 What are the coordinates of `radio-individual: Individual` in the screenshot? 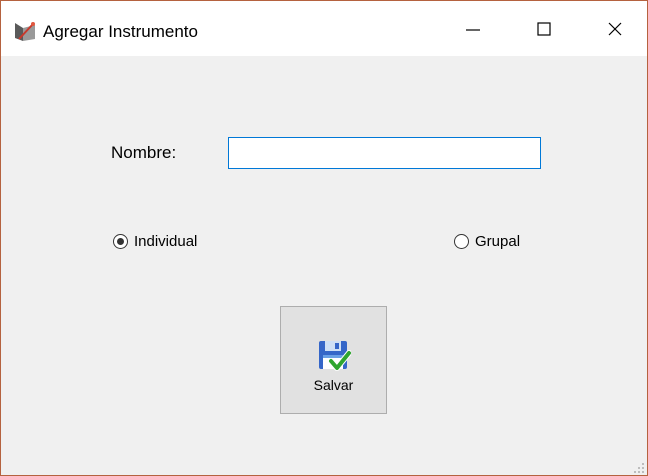 It's located at (155, 241).